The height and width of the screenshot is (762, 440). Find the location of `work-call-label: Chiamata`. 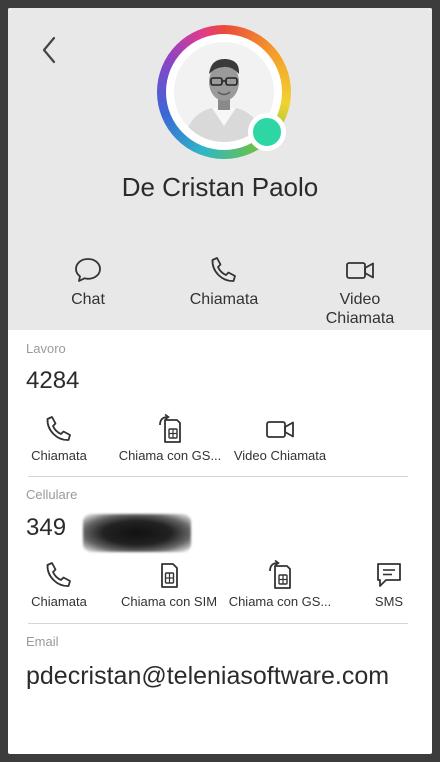

work-call-label: Chiamata is located at coordinates (59, 455).